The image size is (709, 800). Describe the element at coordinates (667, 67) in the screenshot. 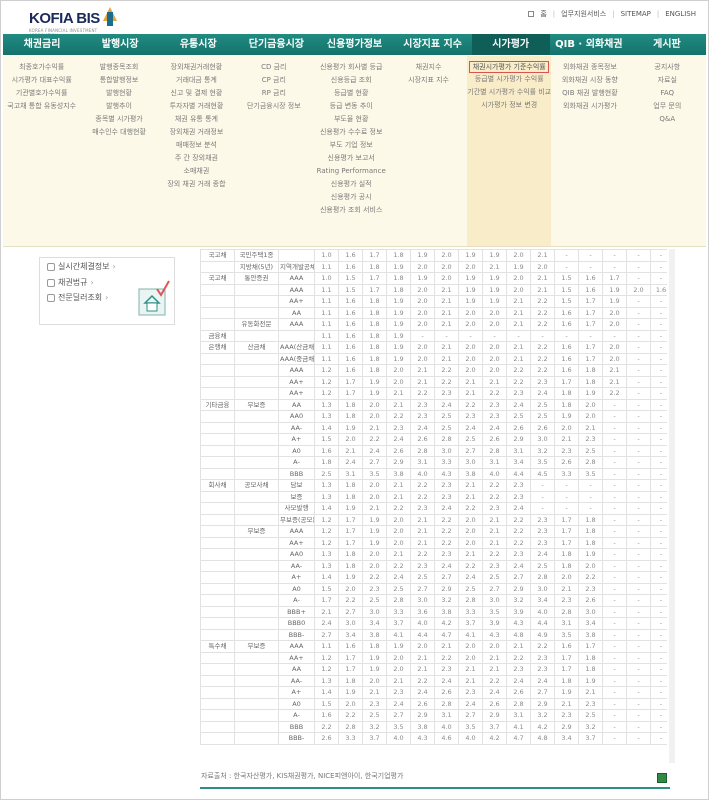

I see `mega-menu-item: 공지사항` at that location.